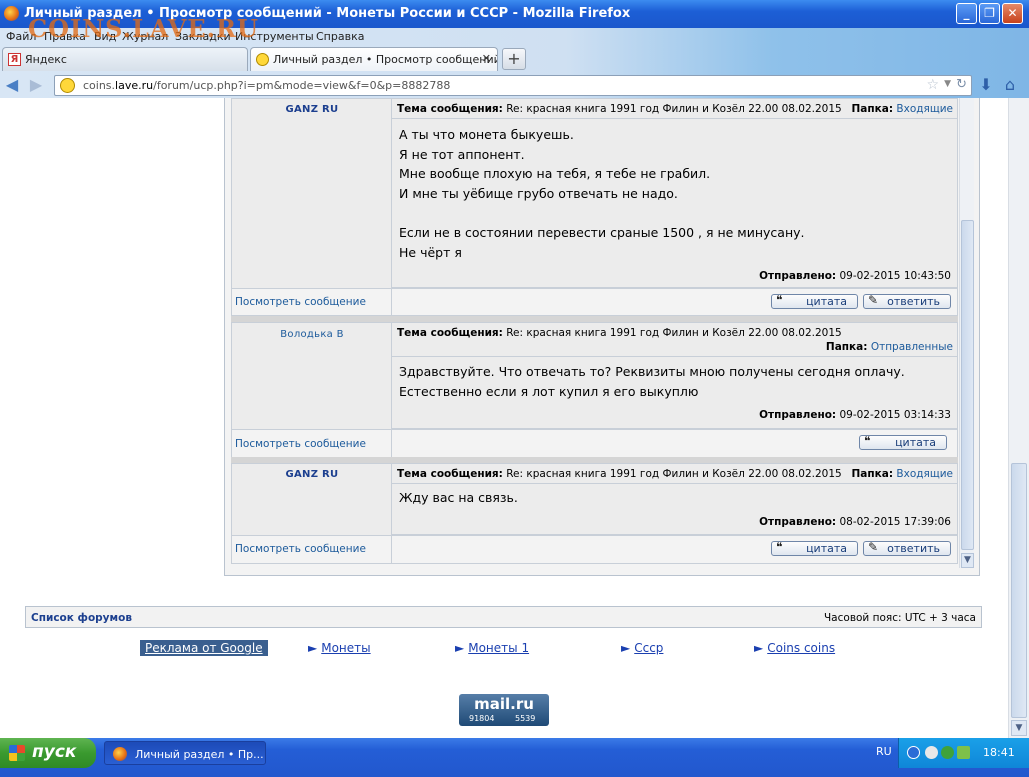 This screenshot has width=1029, height=777. I want to click on mailru-counter: mail.ru 91804 5539, so click(504, 710).